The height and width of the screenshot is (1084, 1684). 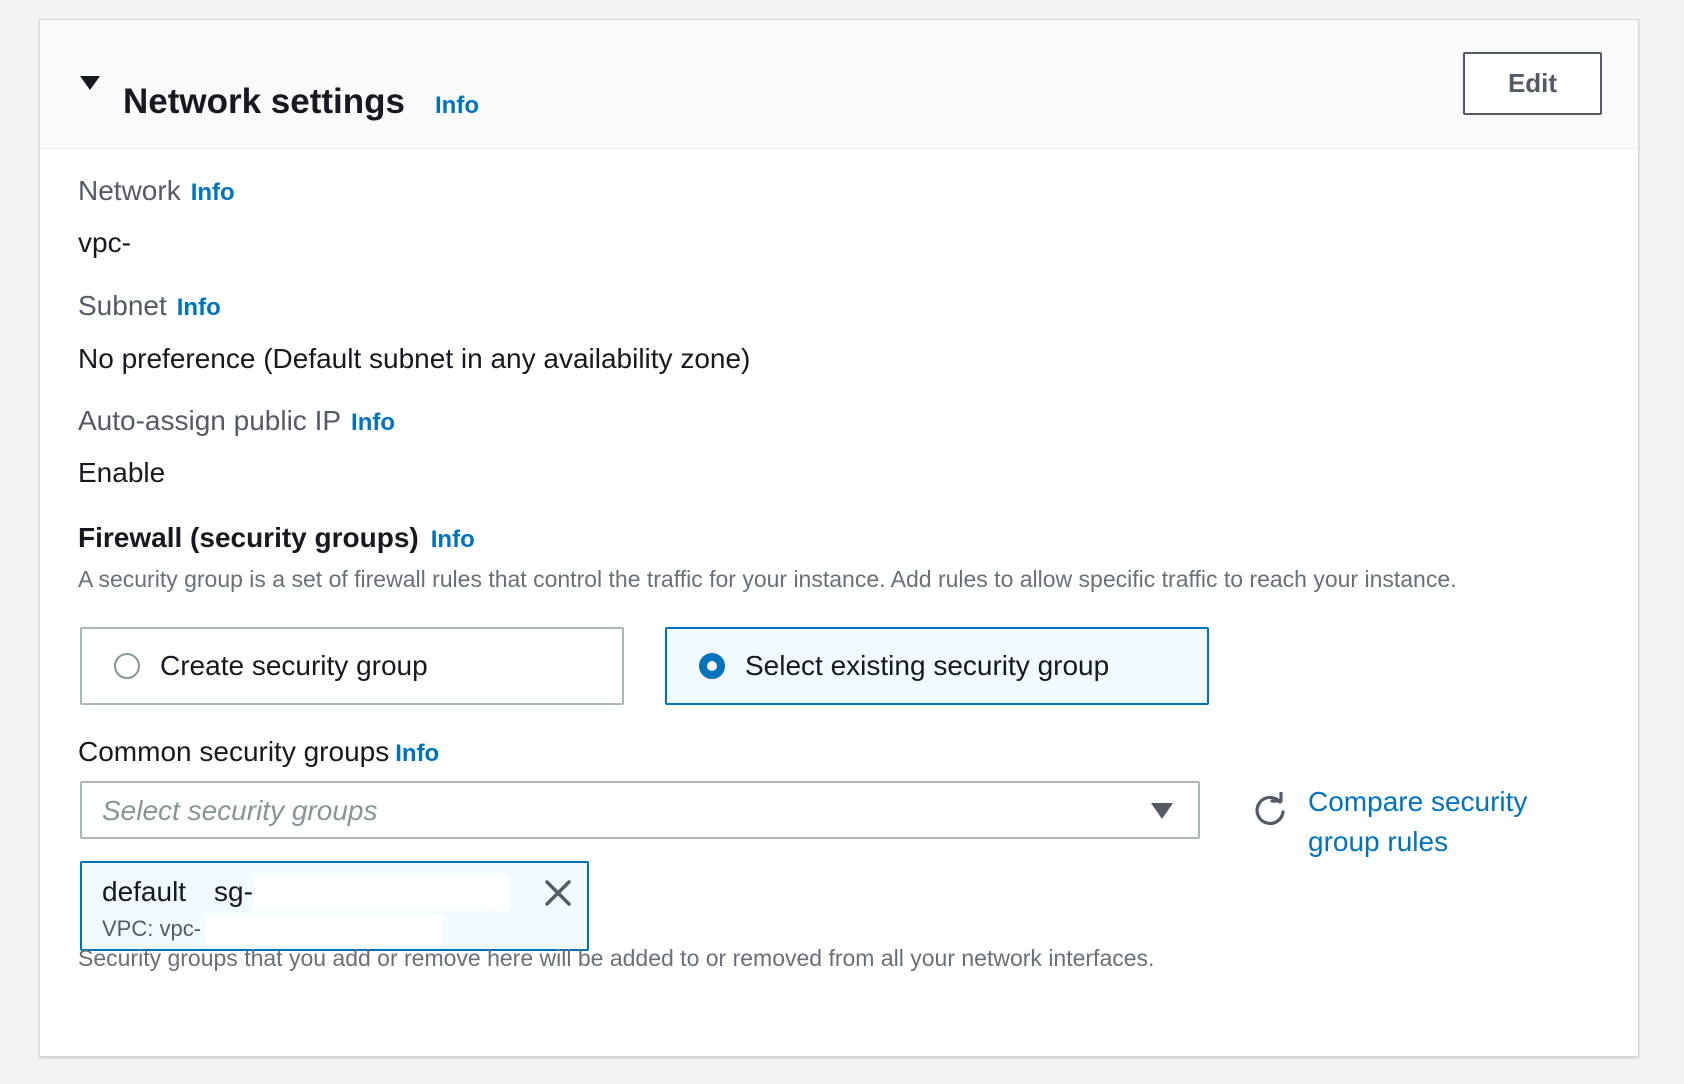 I want to click on edit-button: Edit, so click(x=1532, y=83).